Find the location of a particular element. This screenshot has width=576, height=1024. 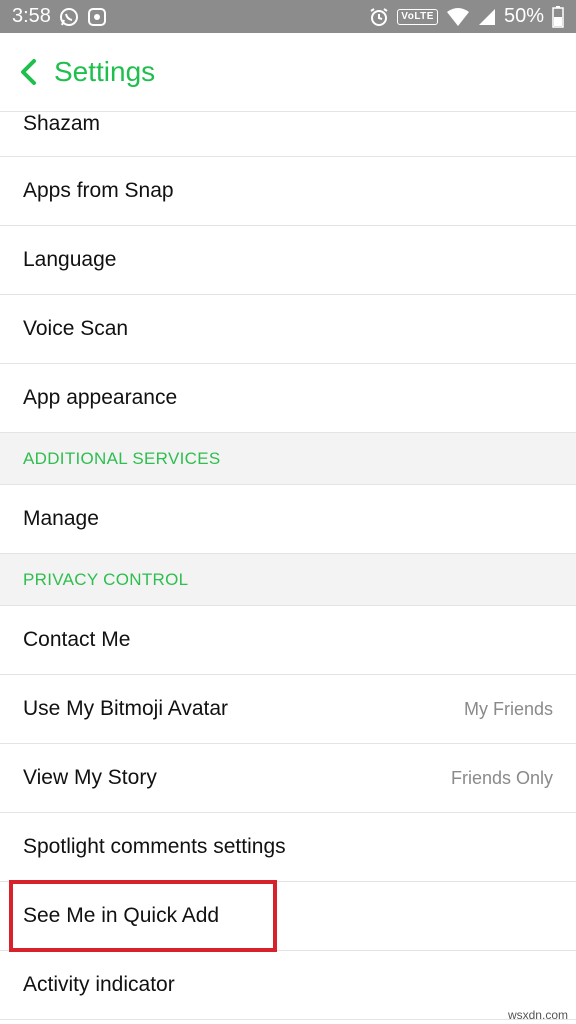

list-item-apps-from-snap: Apps from Snap is located at coordinates (288, 191).